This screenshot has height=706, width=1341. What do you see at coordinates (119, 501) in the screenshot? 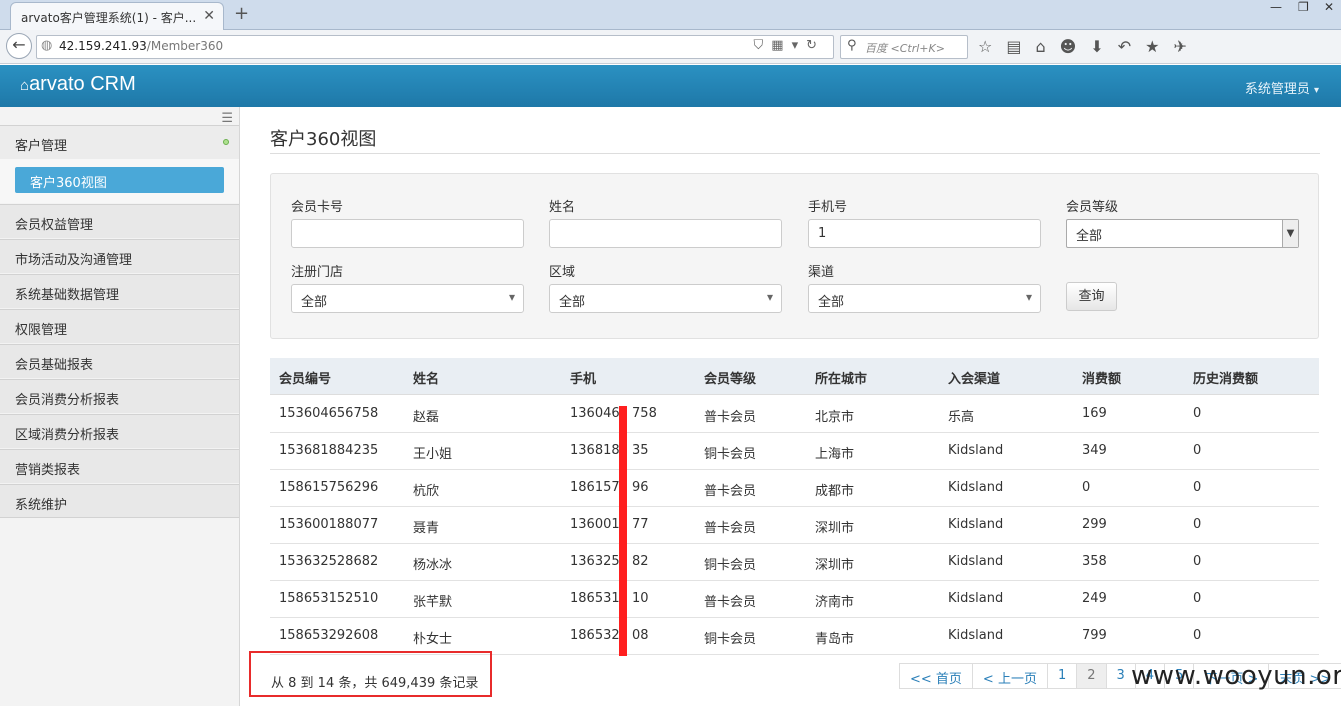
I see `sidebar-item-maintenance: 系统维护` at bounding box center [119, 501].